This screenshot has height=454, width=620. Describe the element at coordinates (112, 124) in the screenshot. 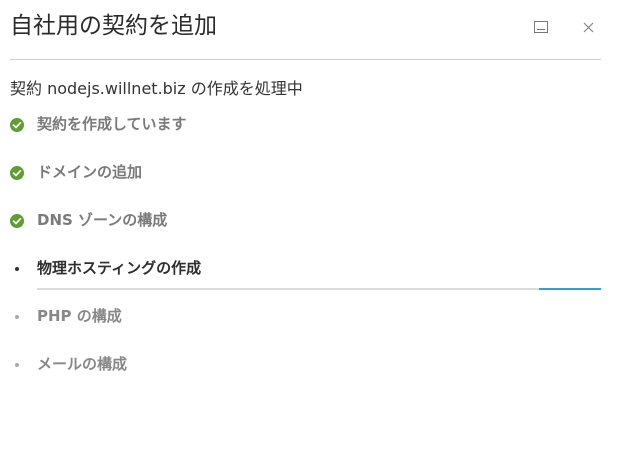

I see `step-label: 契約を作成しています` at that location.